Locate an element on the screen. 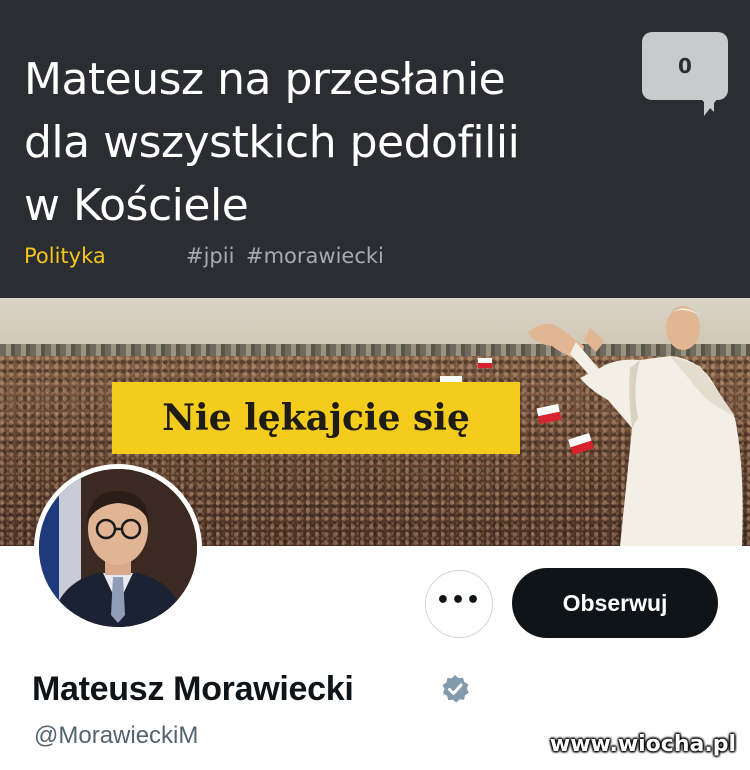 This screenshot has height=770, width=750. tag-link-morawiecki: #morawiecki is located at coordinates (315, 256).